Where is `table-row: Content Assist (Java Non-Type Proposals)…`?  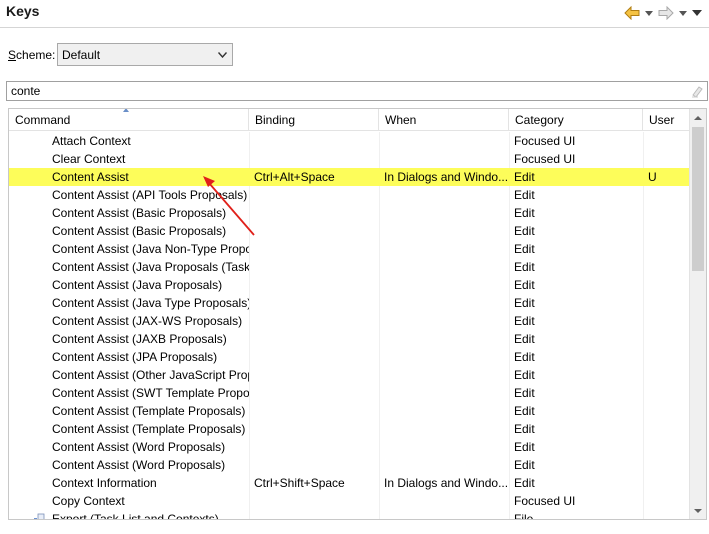
table-row: Content Assist (Java Non-Type Proposals)… is located at coordinates (349, 249).